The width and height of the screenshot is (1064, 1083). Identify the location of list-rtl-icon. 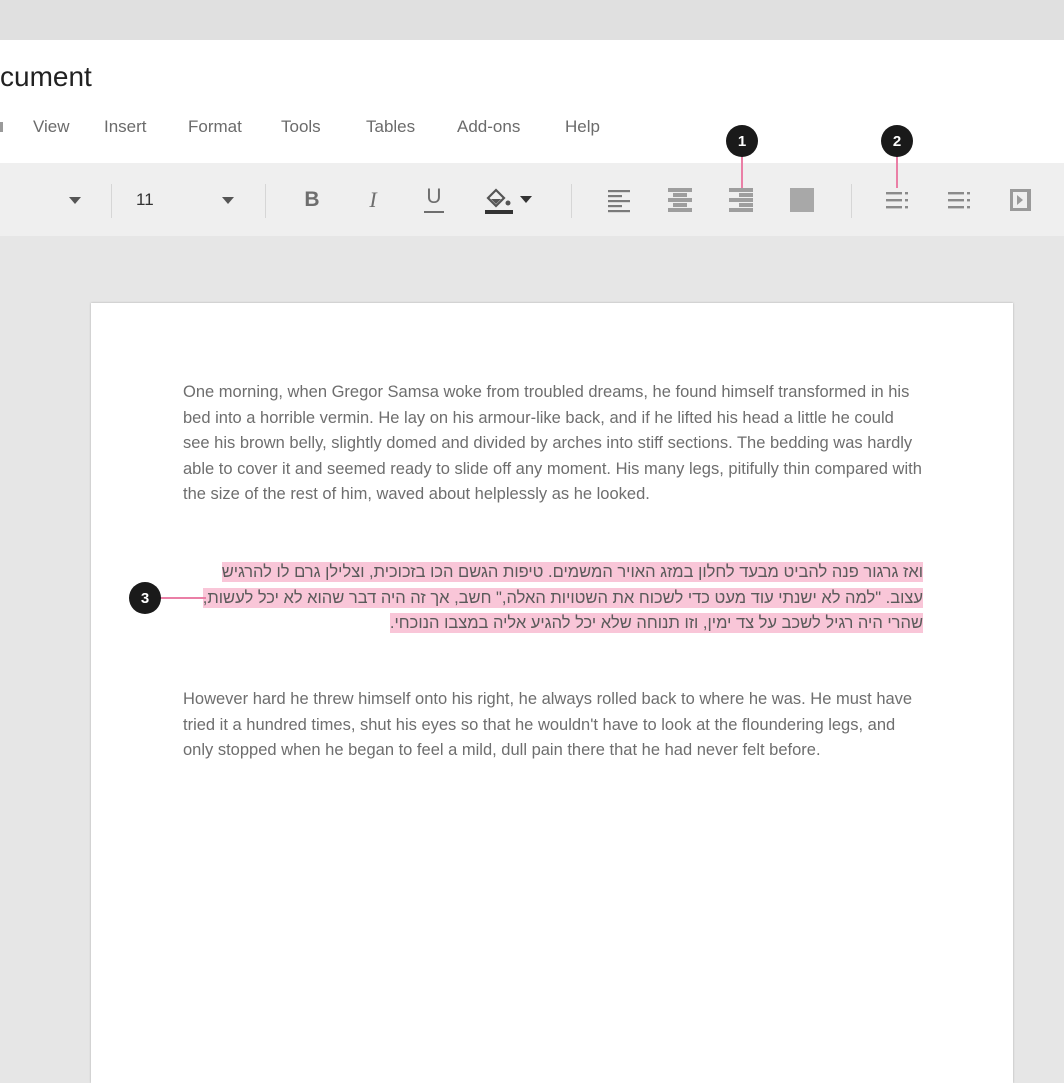
(897, 200).